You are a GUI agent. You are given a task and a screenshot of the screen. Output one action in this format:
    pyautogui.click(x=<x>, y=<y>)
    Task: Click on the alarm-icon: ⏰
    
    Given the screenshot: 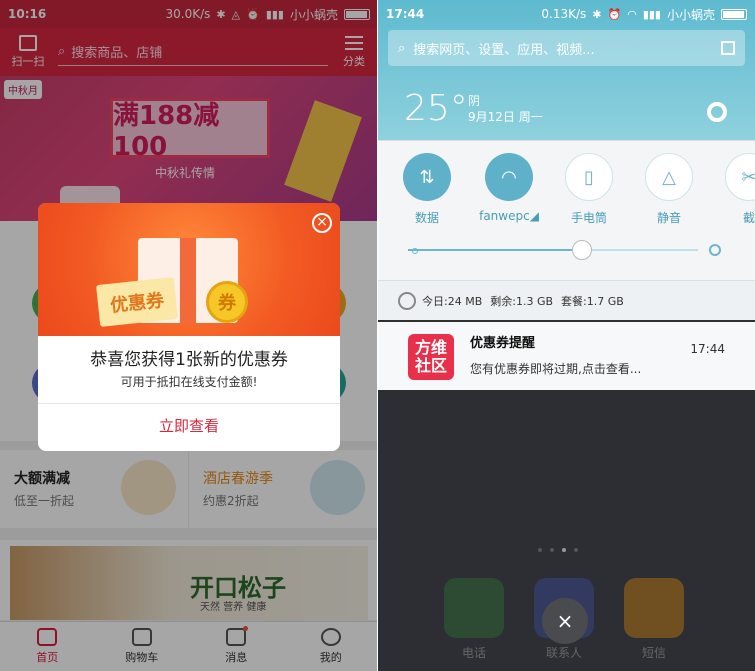 What is the action you would take?
    pyautogui.click(x=614, y=14)
    